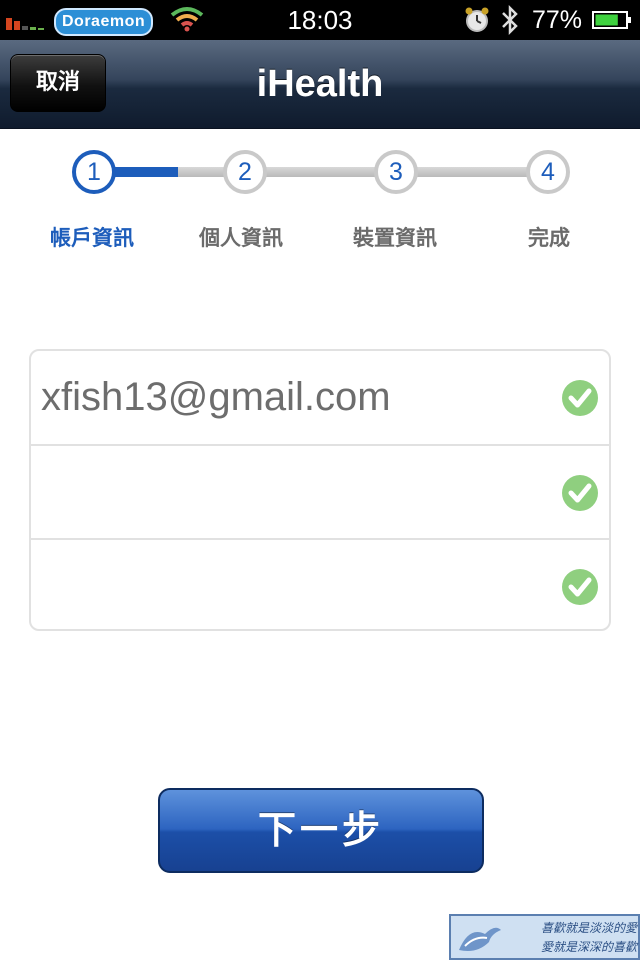 The image size is (640, 960). Describe the element at coordinates (241, 238) in the screenshot. I see `step-2-label: 個人資訊` at that location.